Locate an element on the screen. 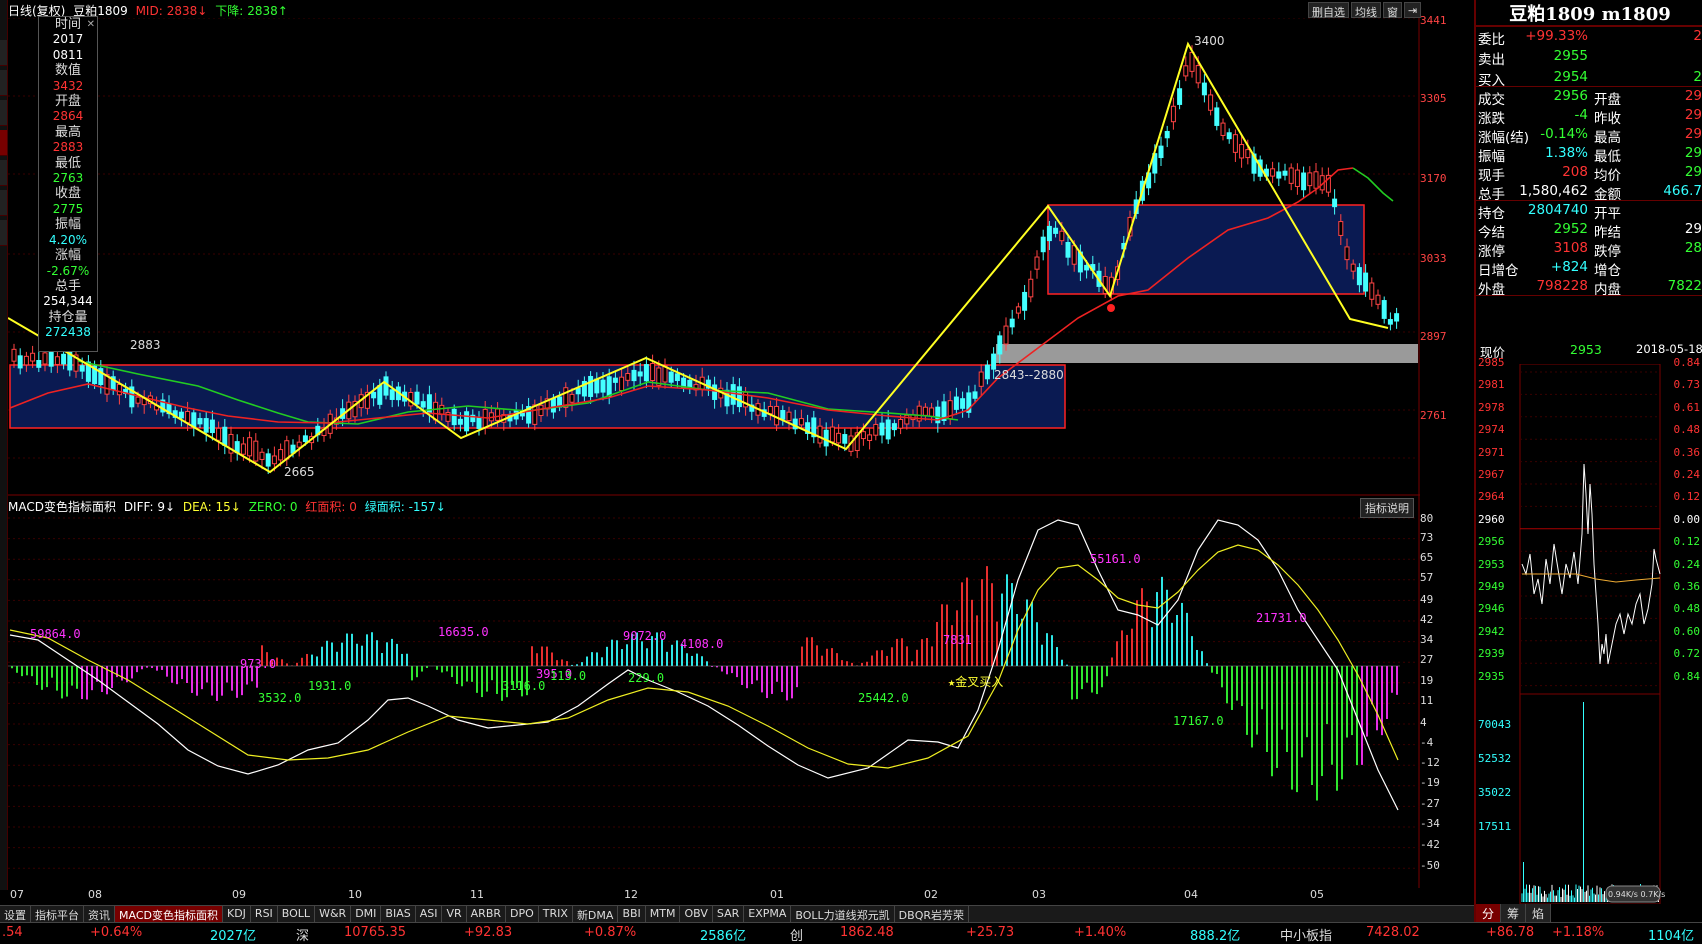  quote-row: 总手 1,580,462 金额 466.7 is located at coordinates (1589, 192).